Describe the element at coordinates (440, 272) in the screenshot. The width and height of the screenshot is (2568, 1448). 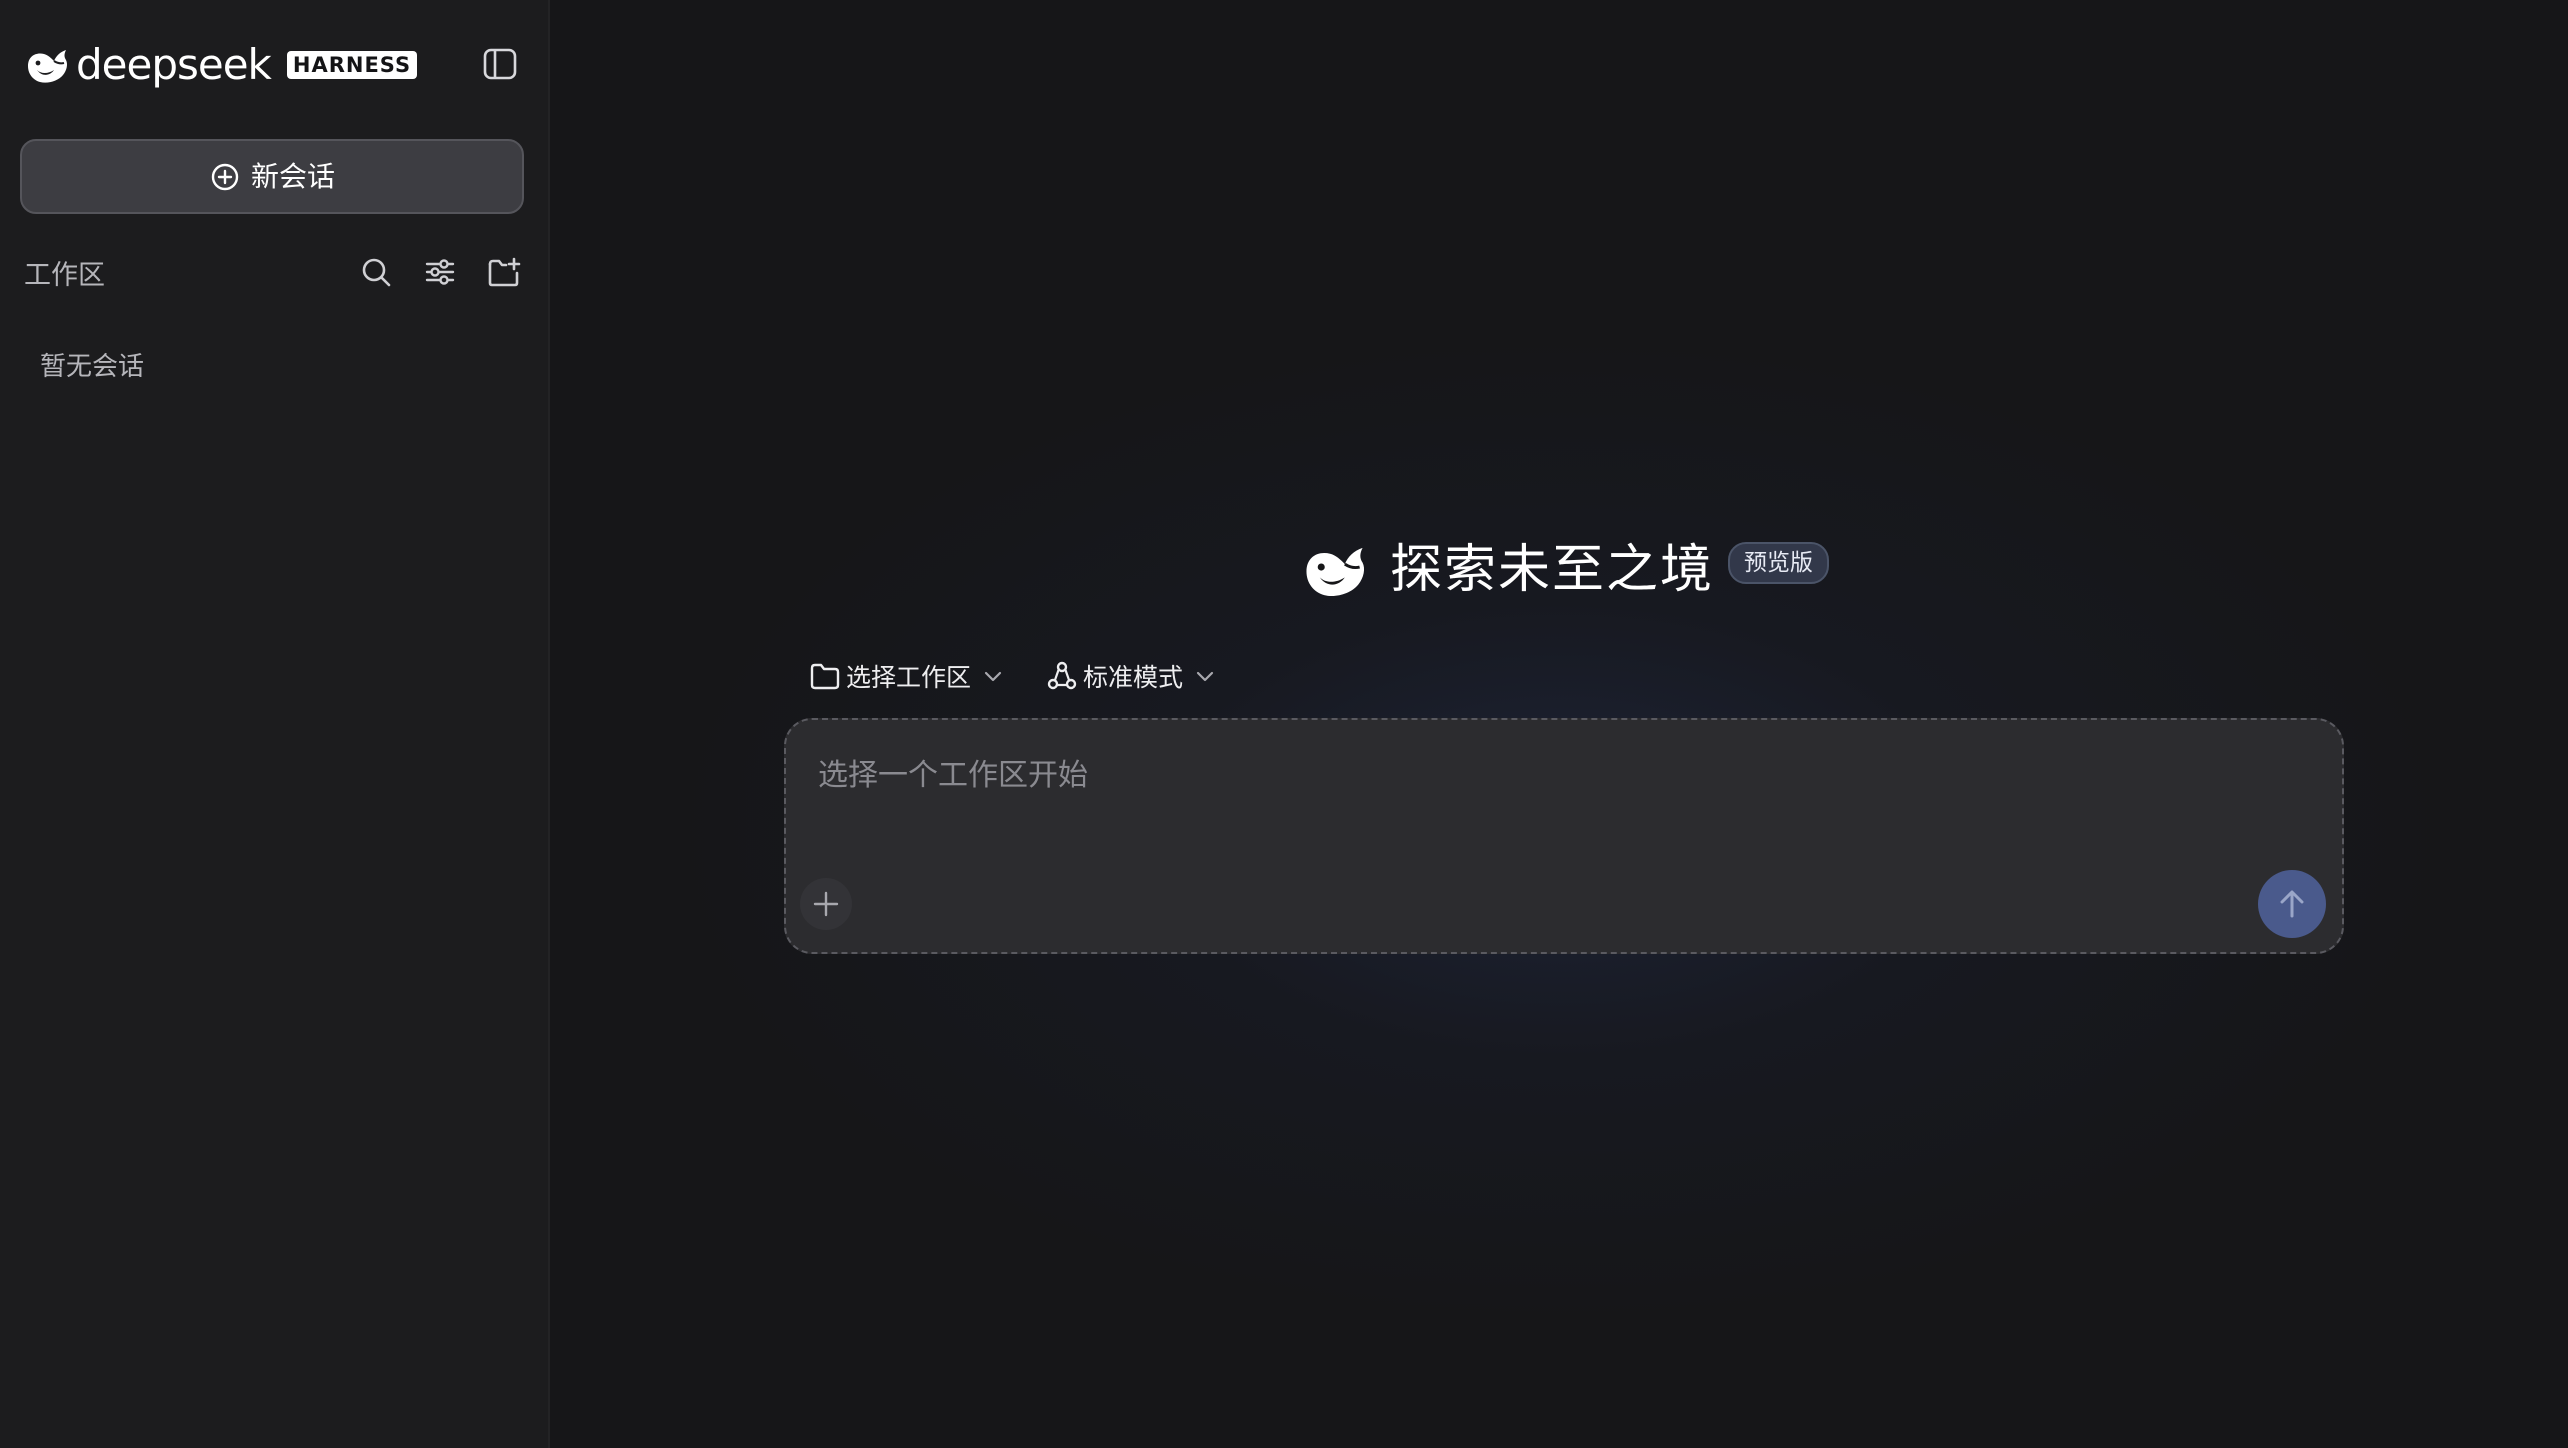
I see `filter-settings-icon` at that location.